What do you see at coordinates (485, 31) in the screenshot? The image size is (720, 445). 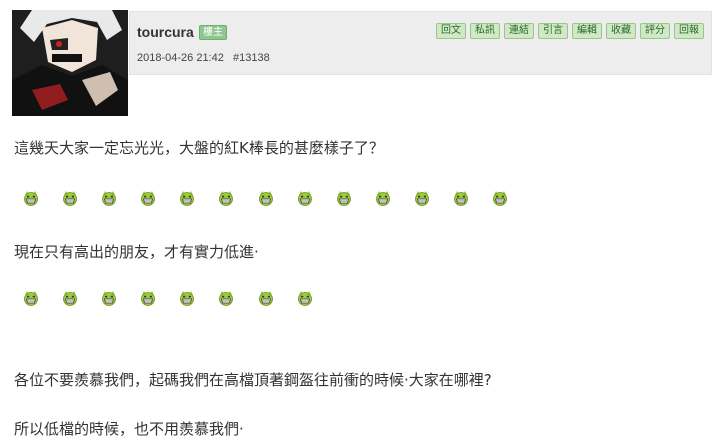 I see `private-message-button: 私訊` at bounding box center [485, 31].